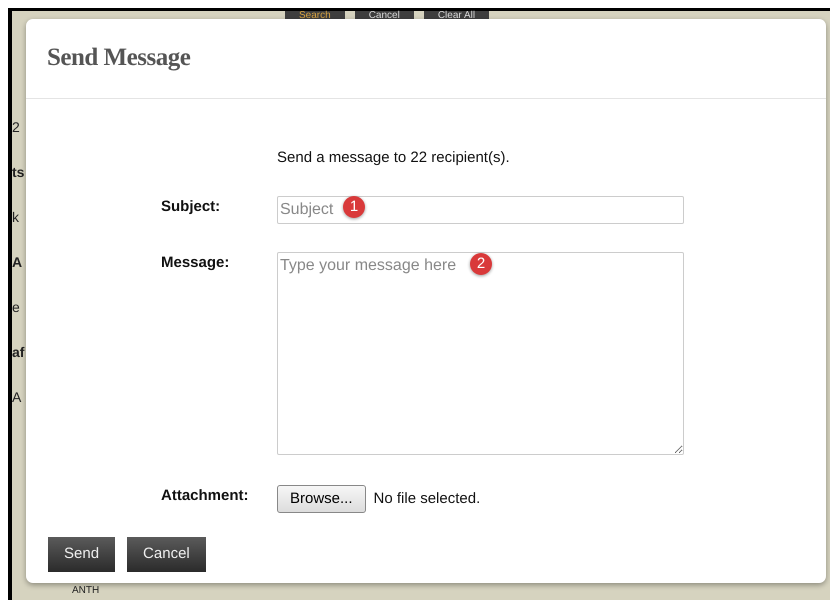 This screenshot has width=830, height=600. Describe the element at coordinates (205, 496) in the screenshot. I see `field-label: Attachment:` at that location.